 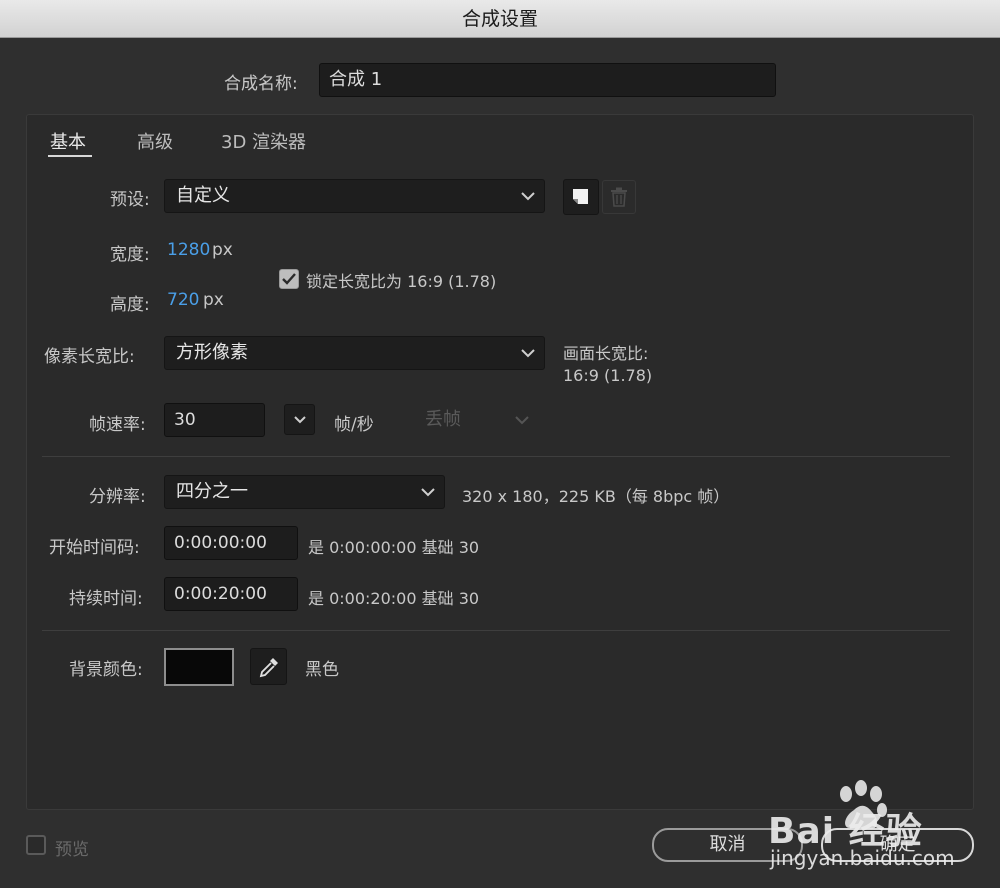 I want to click on window-title-bar: 合成设置, so click(x=500, y=19).